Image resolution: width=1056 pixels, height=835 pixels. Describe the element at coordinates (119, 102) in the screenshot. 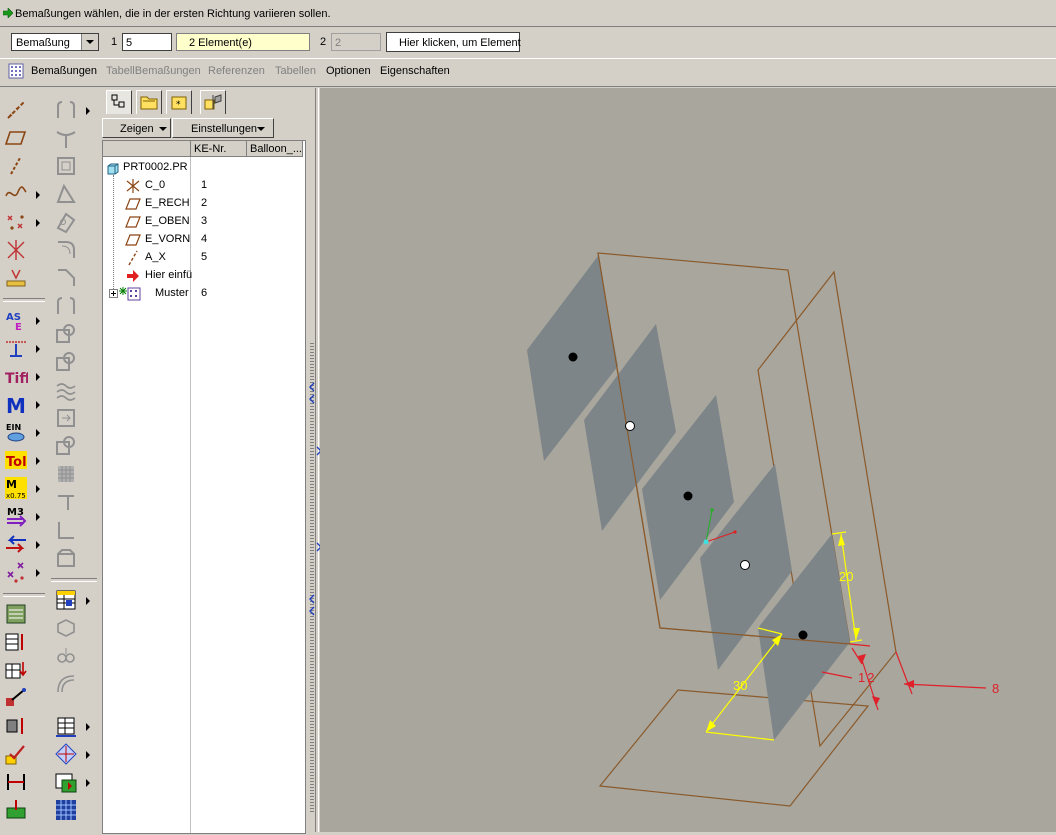

I see `tab-model-tree` at that location.